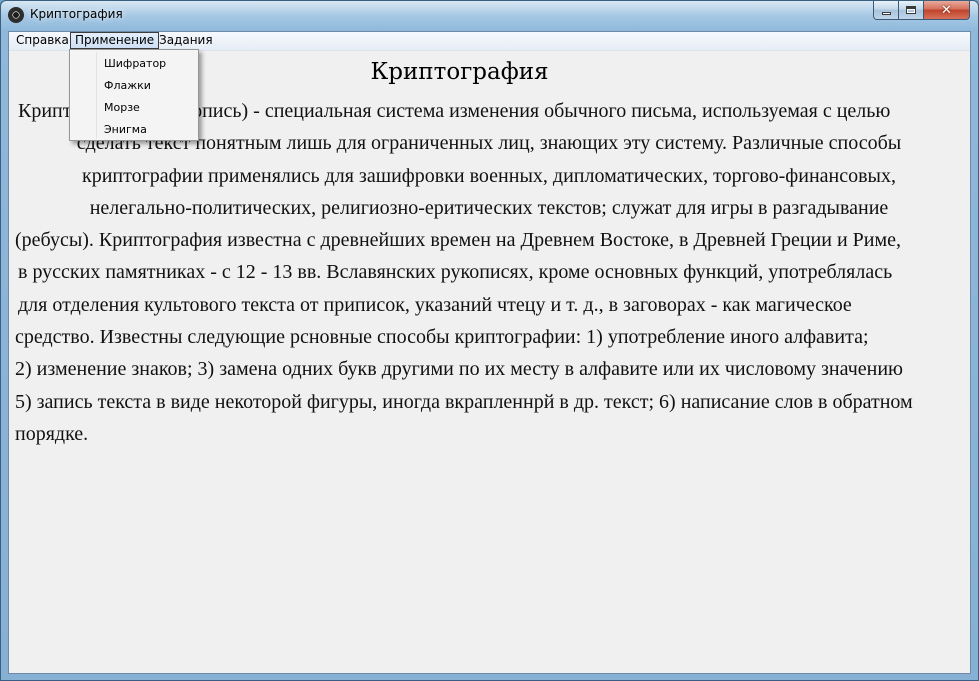 This screenshot has width=979, height=681. Describe the element at coordinates (127, 85) in the screenshot. I see `menu-item-flazhki: Флажки` at that location.